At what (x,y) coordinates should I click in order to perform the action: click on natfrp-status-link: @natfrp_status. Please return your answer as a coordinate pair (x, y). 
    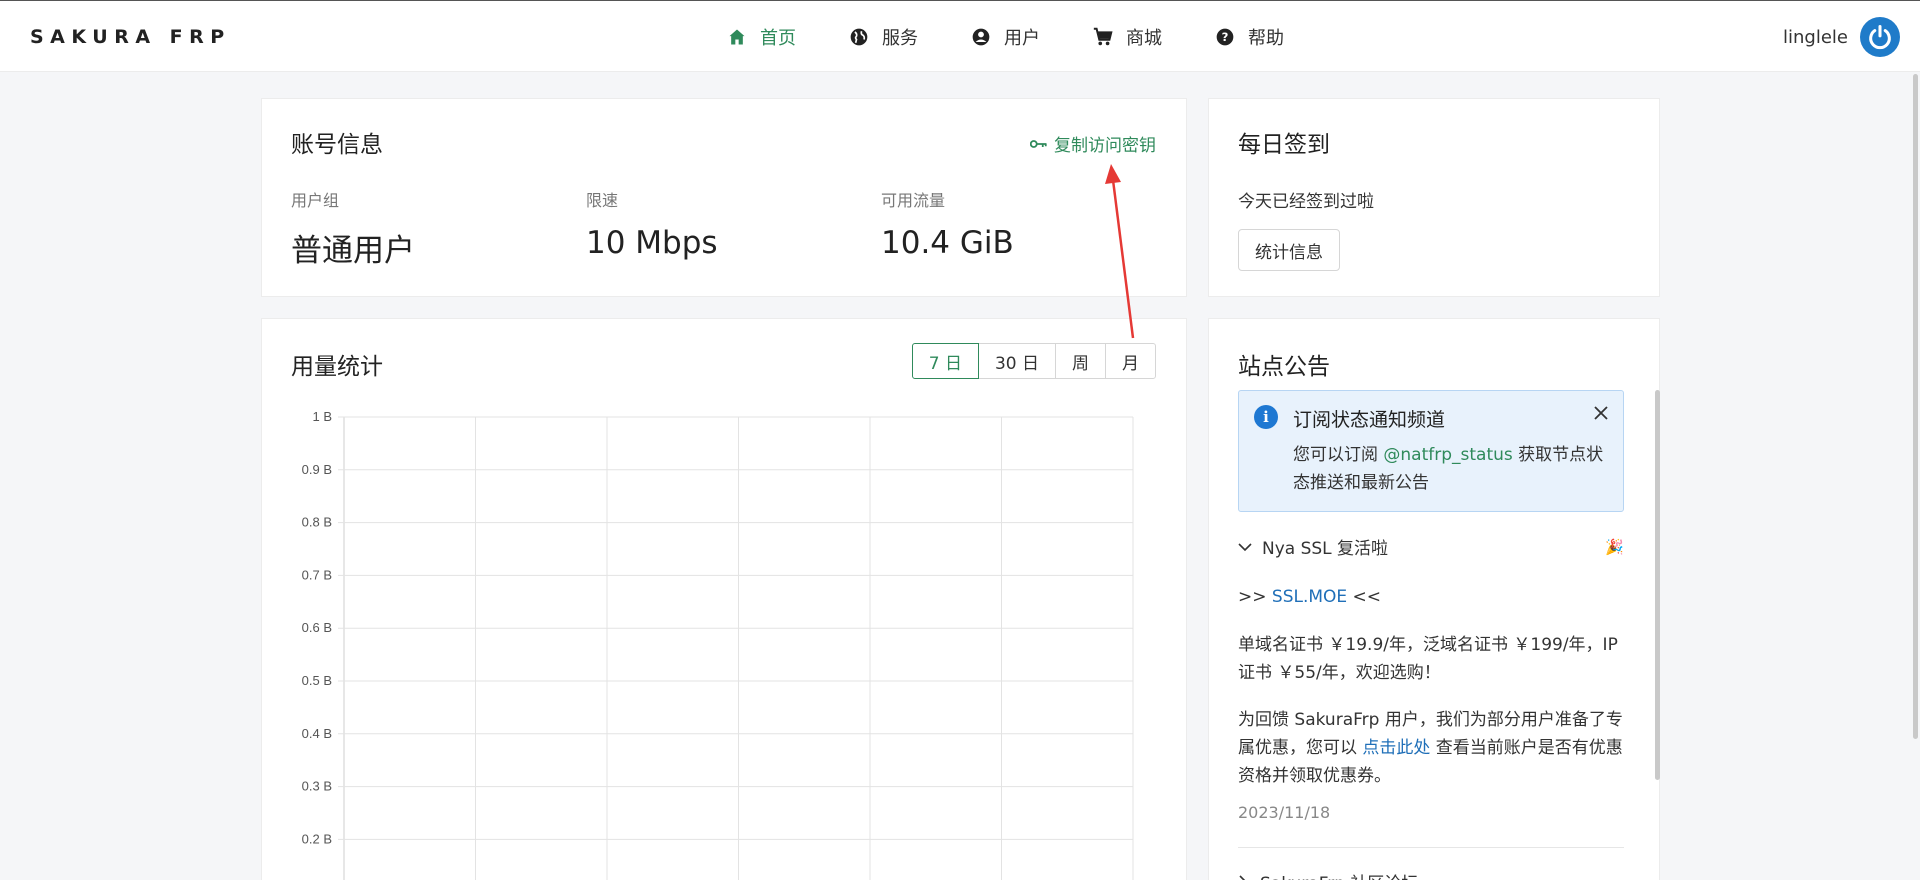
    Looking at the image, I should click on (1447, 455).